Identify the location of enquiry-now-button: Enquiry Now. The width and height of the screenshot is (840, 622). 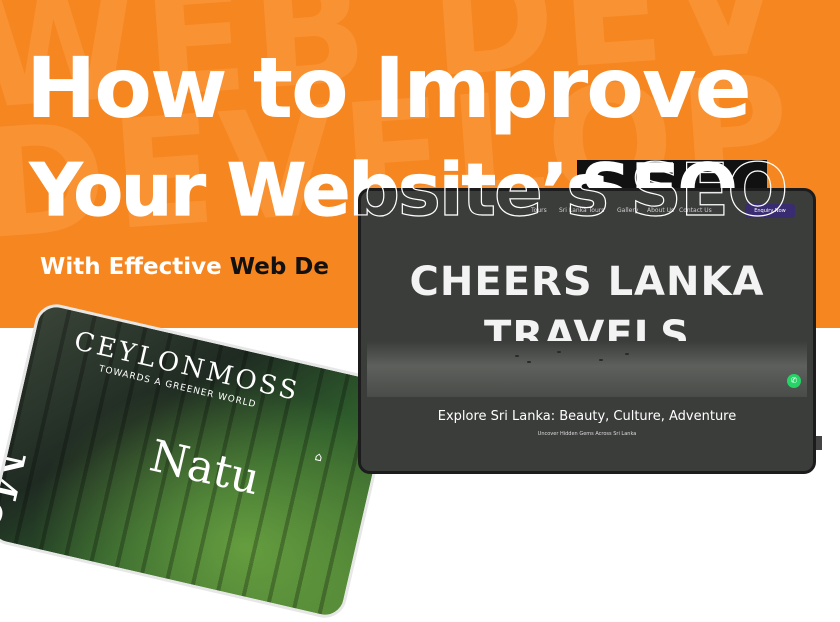
(770, 211).